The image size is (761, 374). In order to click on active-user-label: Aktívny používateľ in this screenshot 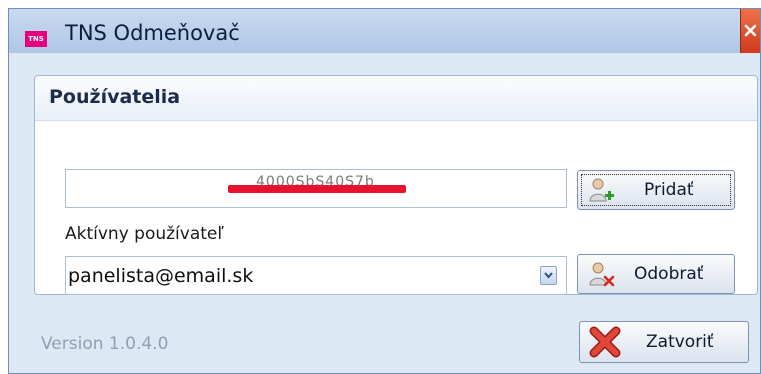, I will do `click(144, 234)`.